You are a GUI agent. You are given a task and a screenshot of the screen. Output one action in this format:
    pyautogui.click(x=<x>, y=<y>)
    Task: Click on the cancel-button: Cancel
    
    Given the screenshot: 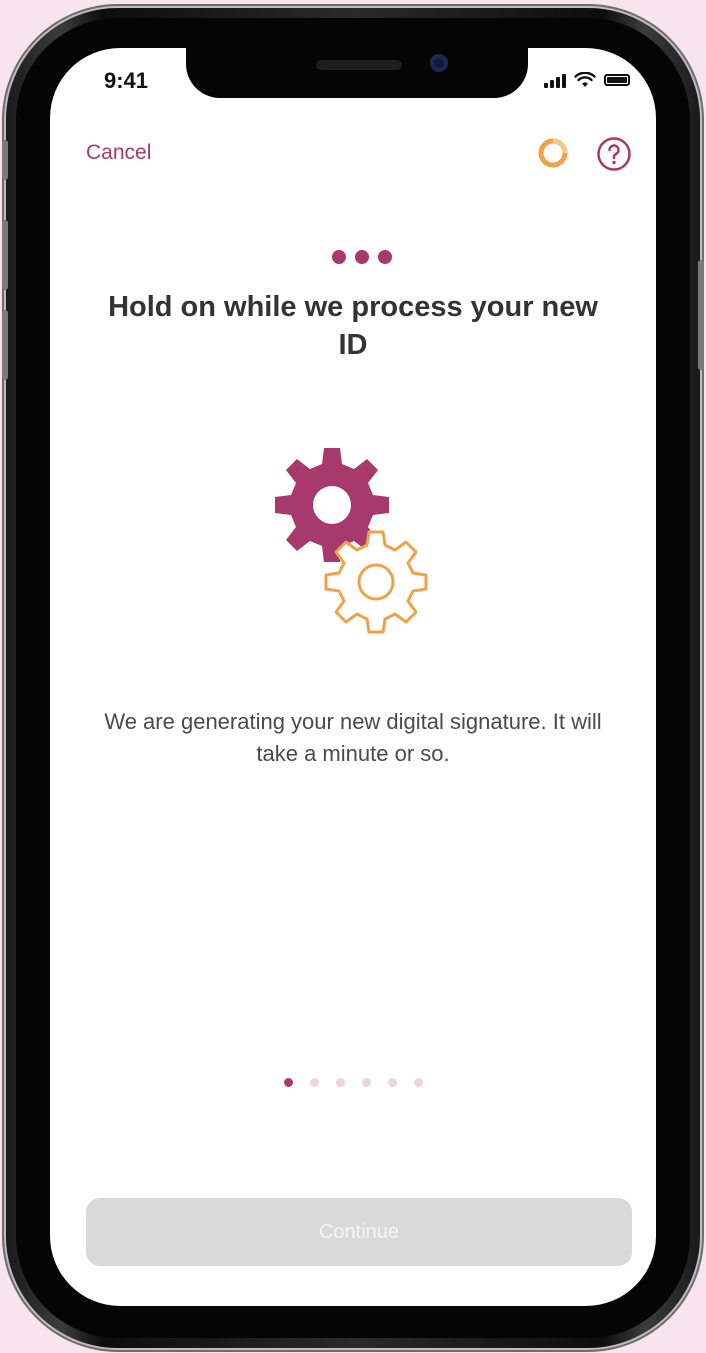 What is the action you would take?
    pyautogui.click(x=118, y=153)
    